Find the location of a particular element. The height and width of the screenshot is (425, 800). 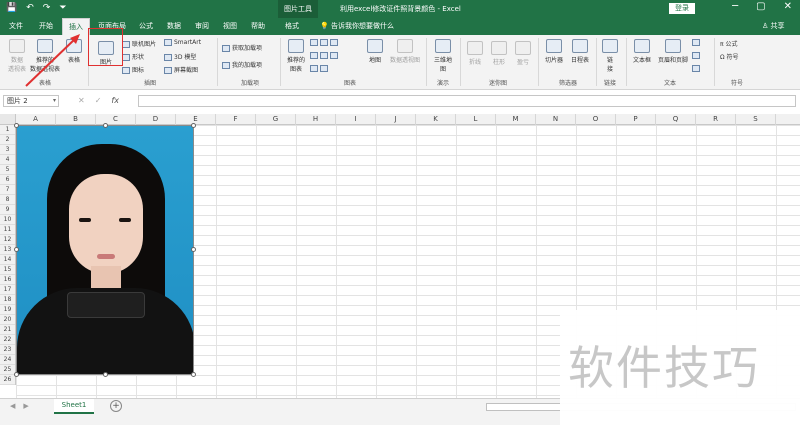

inserted-picture is located at coordinates (105, 250).